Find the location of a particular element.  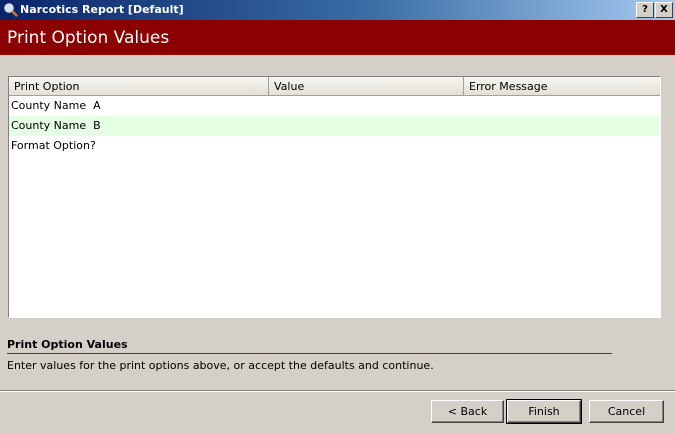

table-row: County Name A is located at coordinates (334, 106).